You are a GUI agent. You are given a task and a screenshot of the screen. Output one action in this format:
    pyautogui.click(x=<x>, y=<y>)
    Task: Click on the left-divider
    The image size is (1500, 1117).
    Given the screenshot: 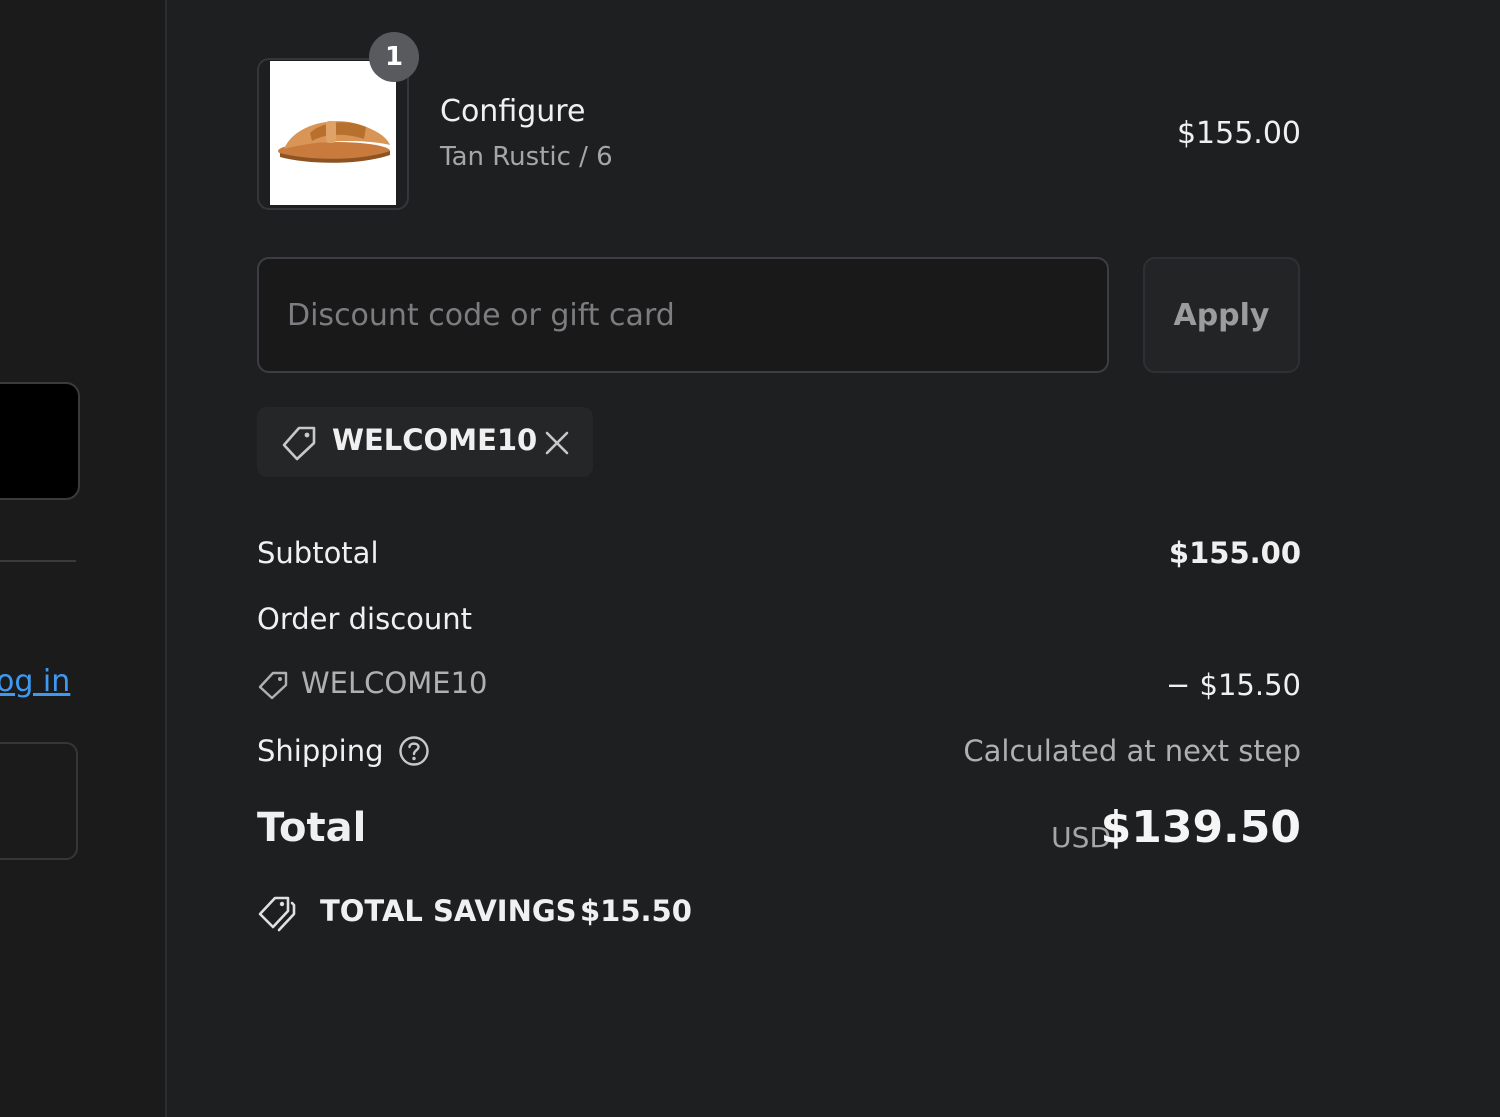 What is the action you would take?
    pyautogui.click(x=38, y=561)
    